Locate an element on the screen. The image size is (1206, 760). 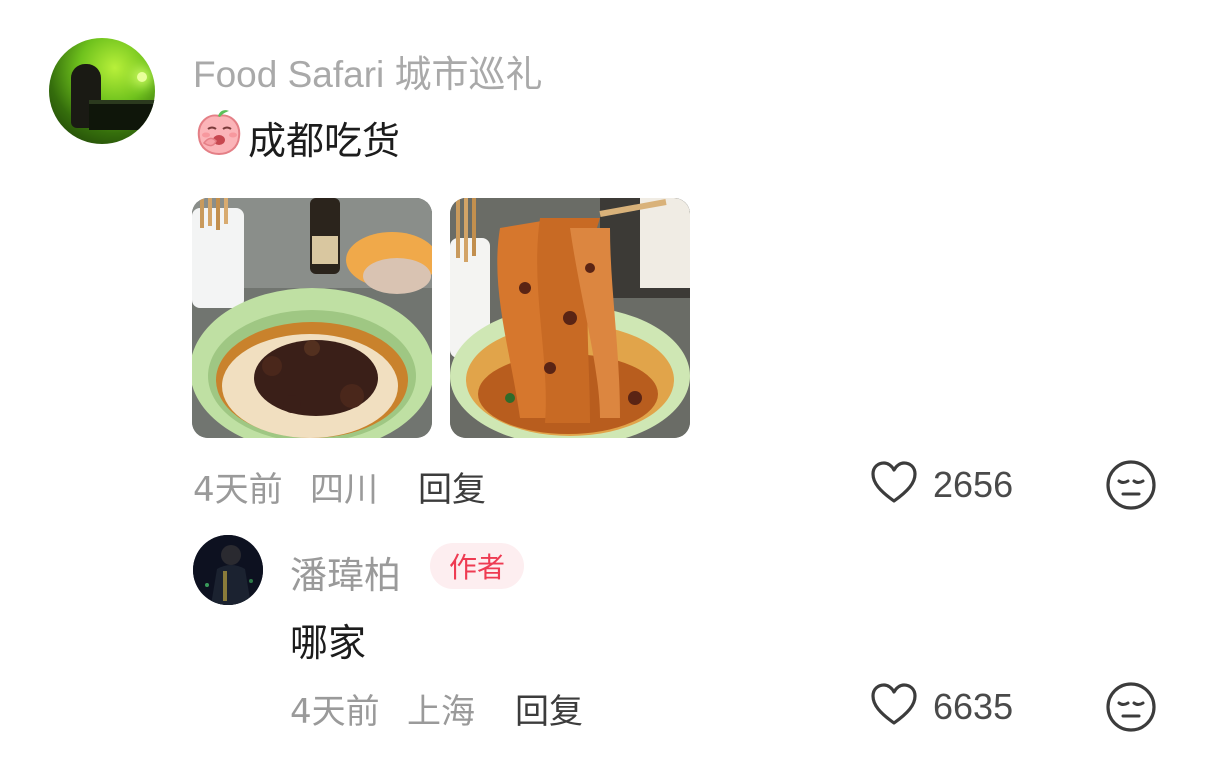
peach-face-emoji-icon is located at coordinates (219, 133).